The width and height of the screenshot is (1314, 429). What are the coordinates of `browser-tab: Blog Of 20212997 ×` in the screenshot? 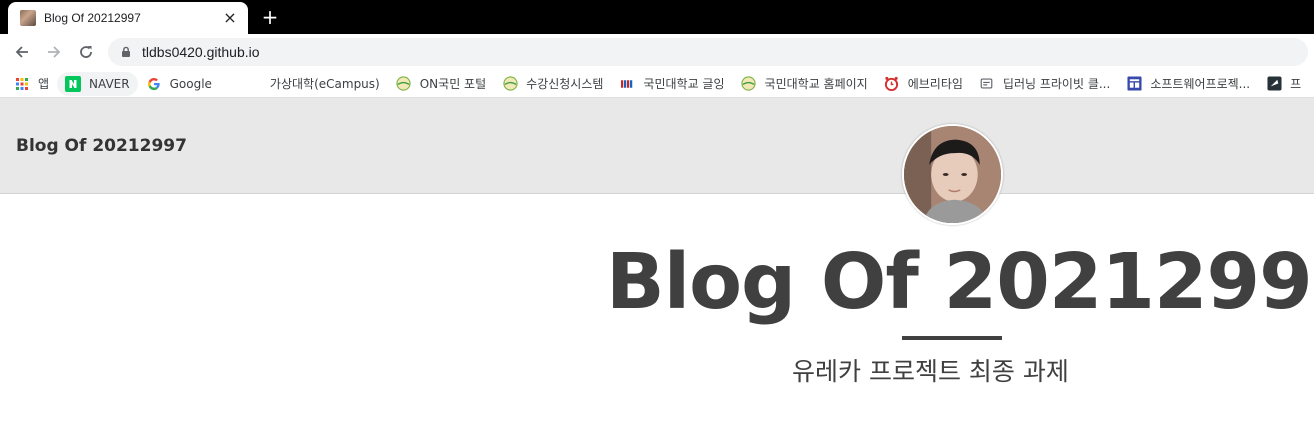 It's located at (128, 18).